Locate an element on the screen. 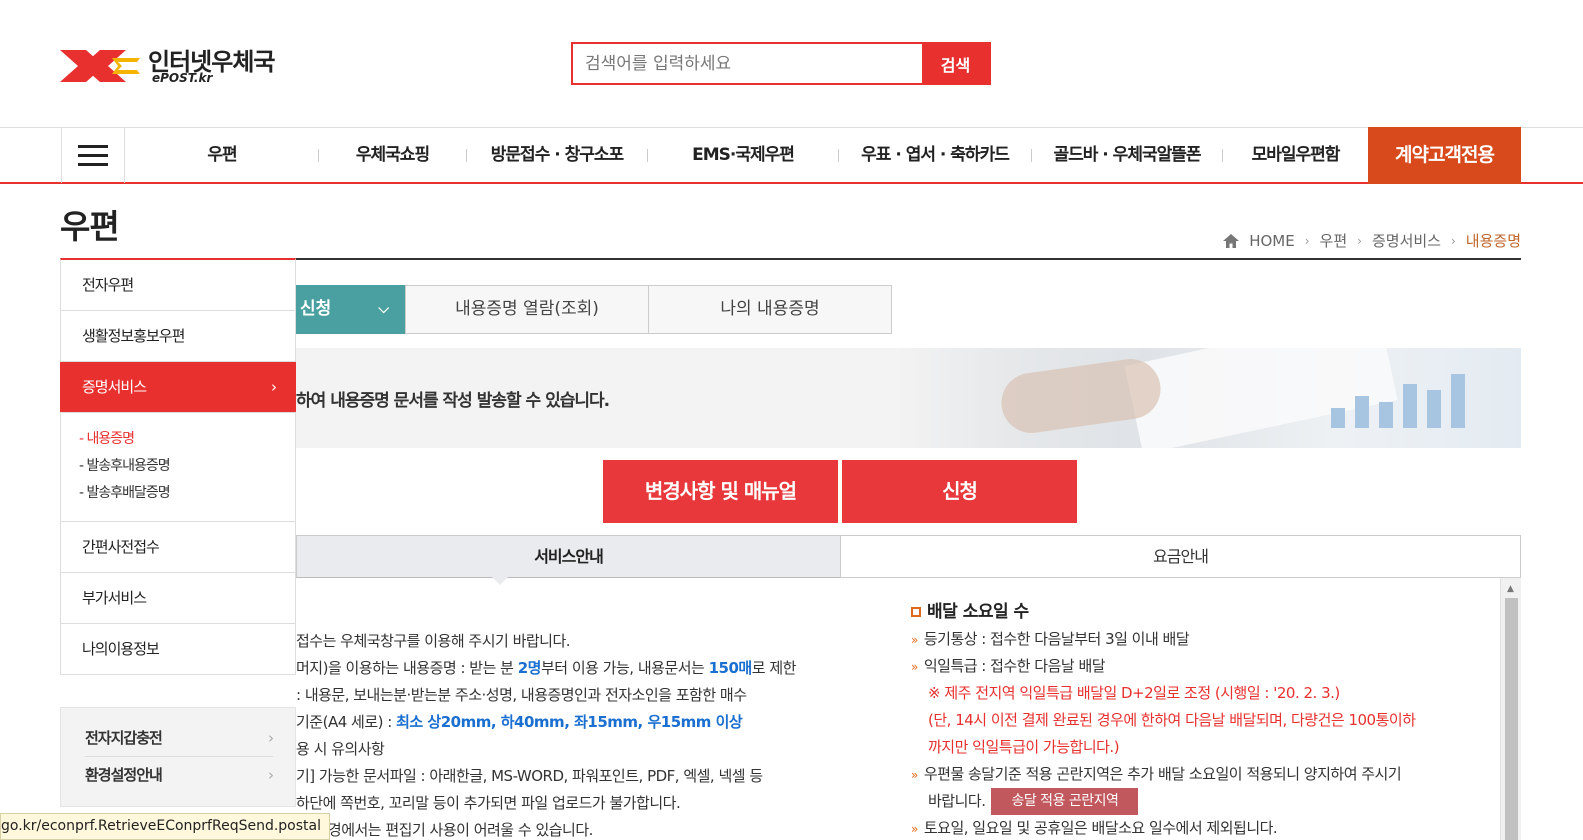  search-box: 검색 is located at coordinates (781, 63).